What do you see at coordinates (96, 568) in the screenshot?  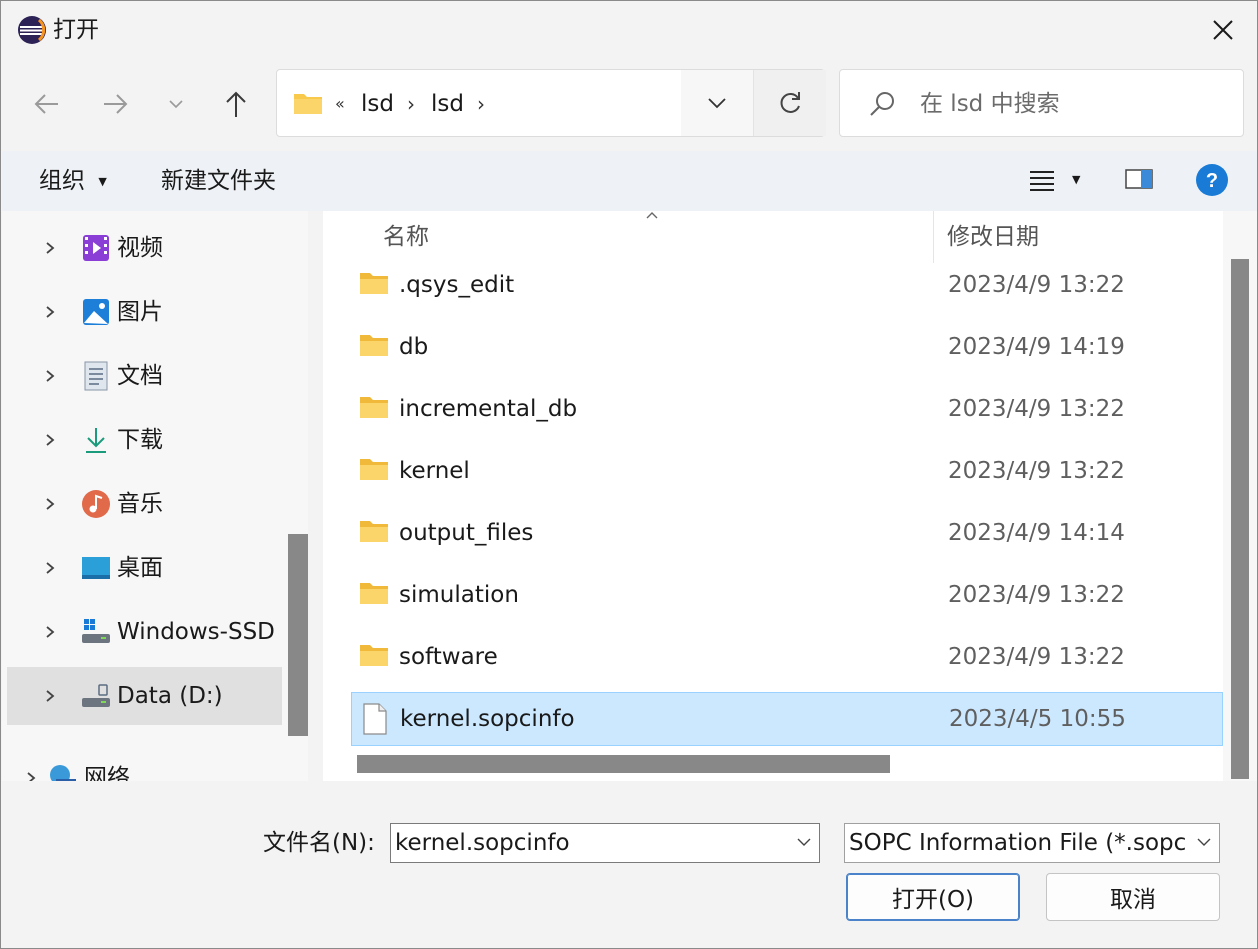 I see `desktop-icon` at bounding box center [96, 568].